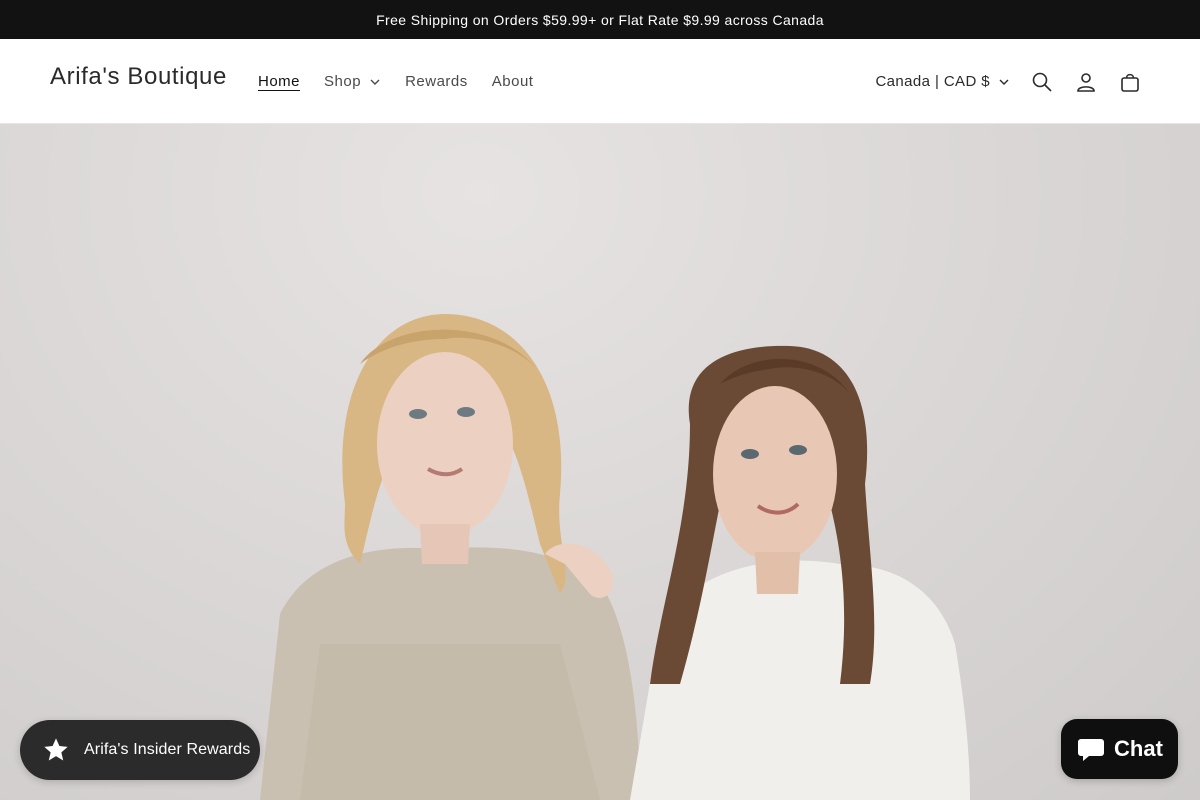  I want to click on nav-about-label: About, so click(512, 81).